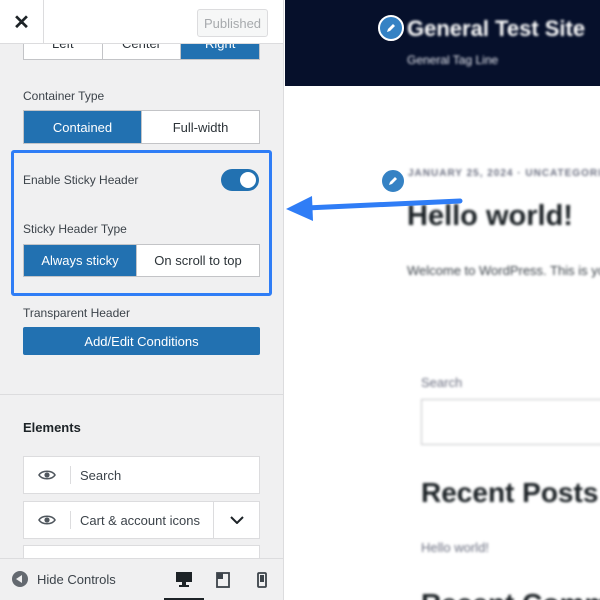 This screenshot has width=600, height=600. Describe the element at coordinates (141, 579) in the screenshot. I see `customizer-footer: Hide Controls` at that location.